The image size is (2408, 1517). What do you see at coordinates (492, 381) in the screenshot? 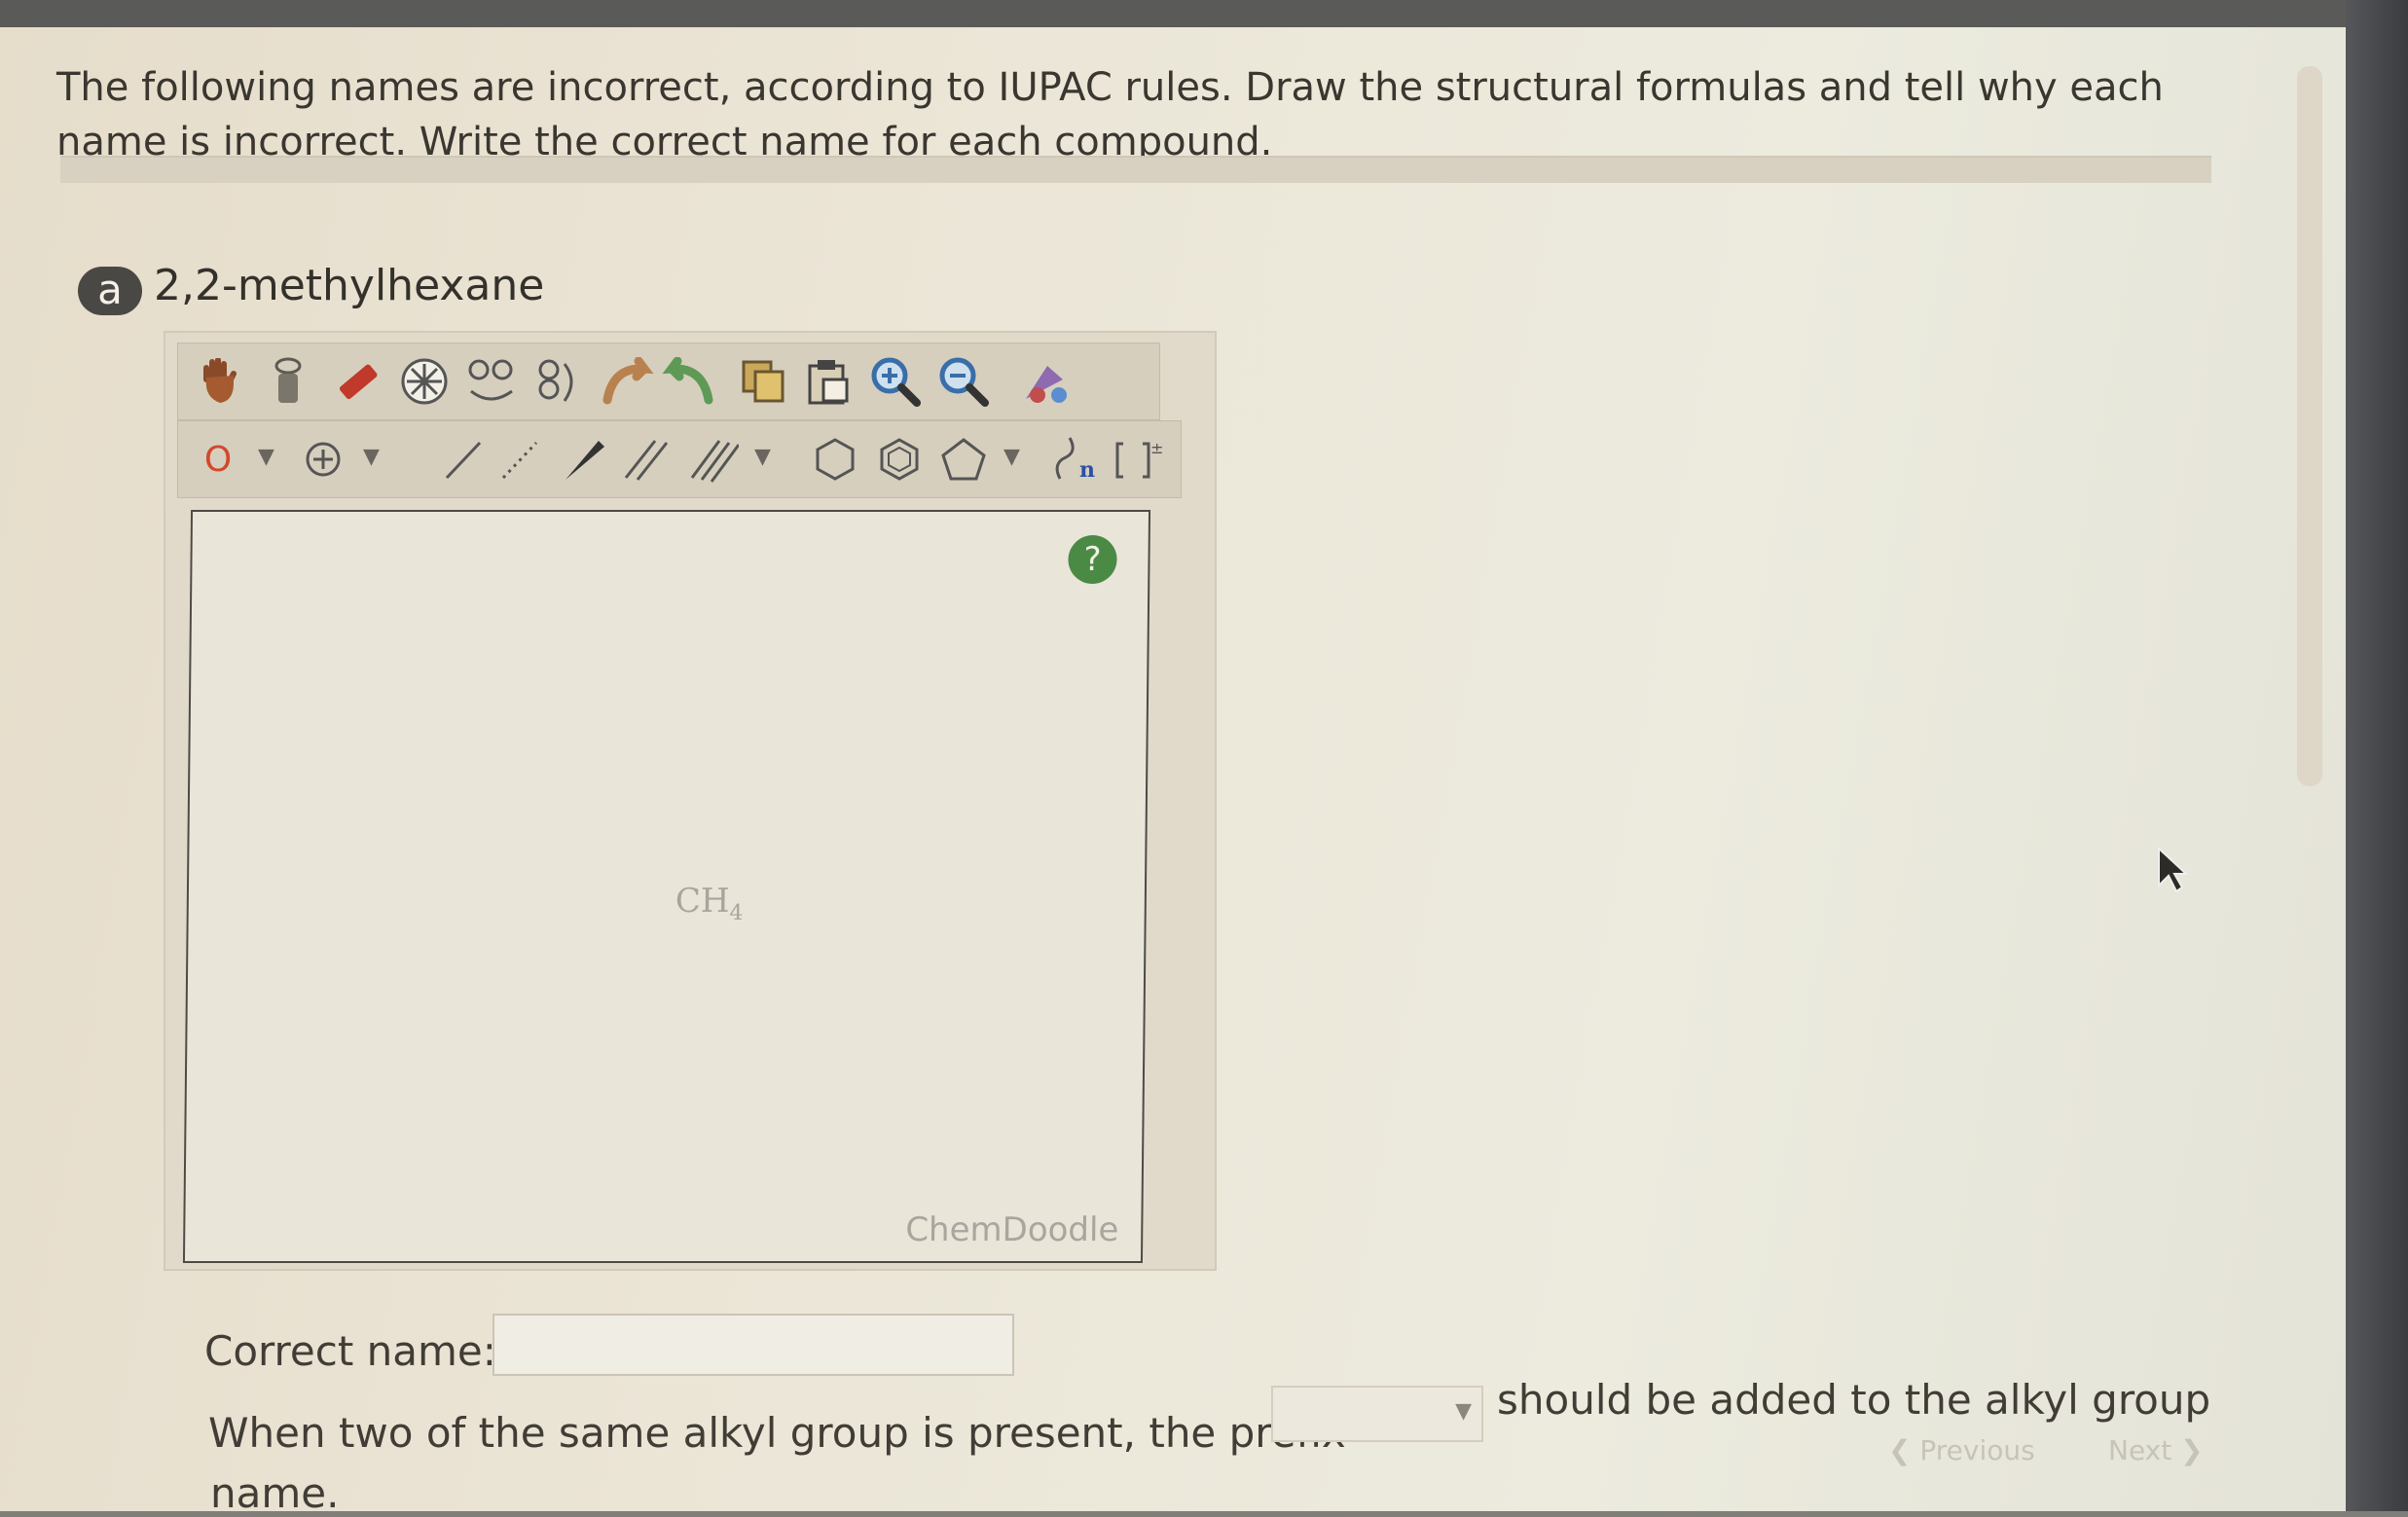
I see `flip-icon` at bounding box center [492, 381].